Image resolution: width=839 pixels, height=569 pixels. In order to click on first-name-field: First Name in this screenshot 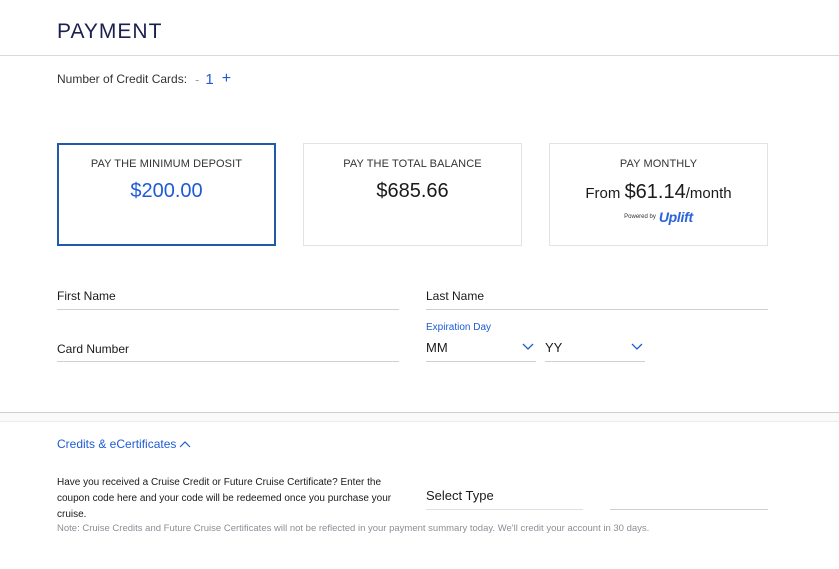, I will do `click(228, 298)`.